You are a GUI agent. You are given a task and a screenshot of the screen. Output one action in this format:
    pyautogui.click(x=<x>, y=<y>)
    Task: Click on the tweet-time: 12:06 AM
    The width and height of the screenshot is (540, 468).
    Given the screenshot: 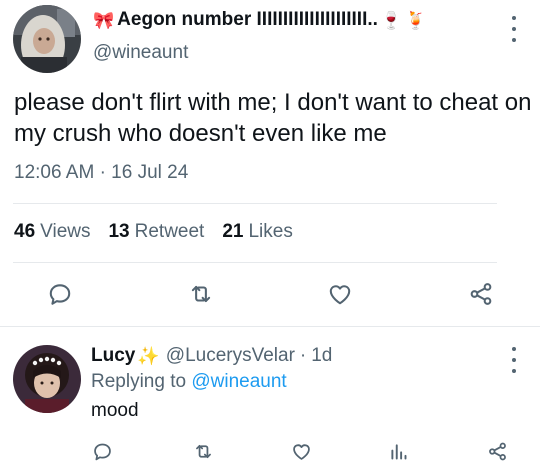 What is the action you would take?
    pyautogui.click(x=54, y=172)
    